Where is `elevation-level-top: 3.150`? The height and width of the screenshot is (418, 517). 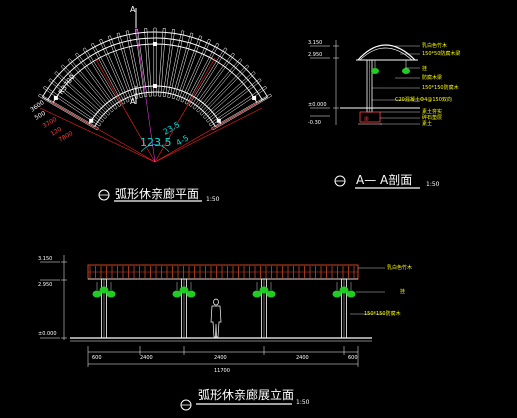
elevation-level-top: 3.150 is located at coordinates (45, 259).